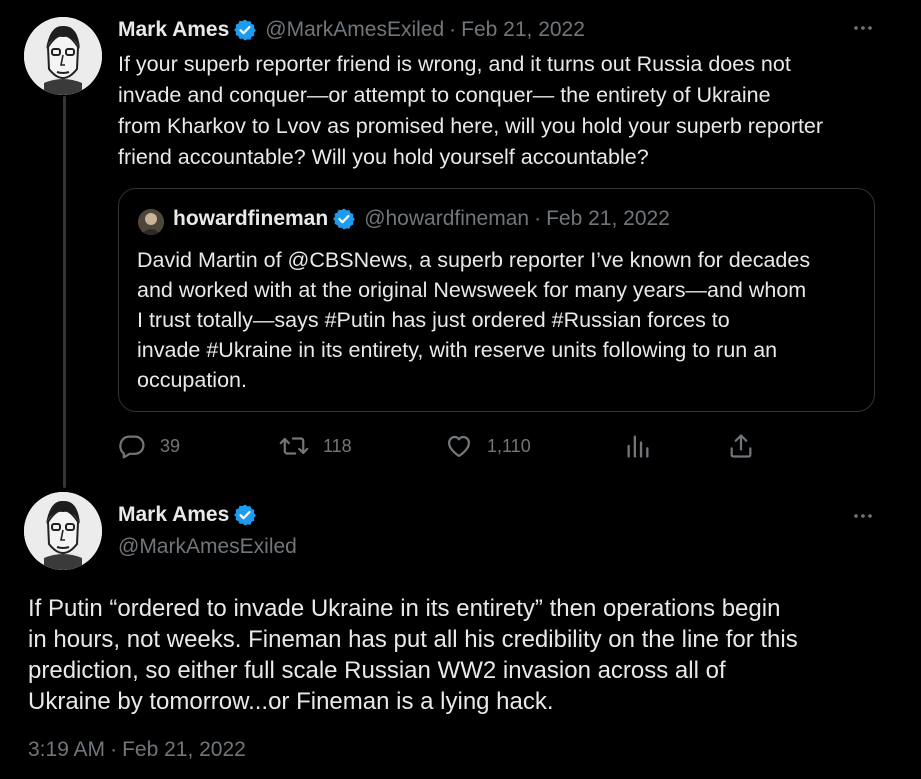 The width and height of the screenshot is (921, 779). What do you see at coordinates (315, 446) in the screenshot?
I see `retweet-button: 118` at bounding box center [315, 446].